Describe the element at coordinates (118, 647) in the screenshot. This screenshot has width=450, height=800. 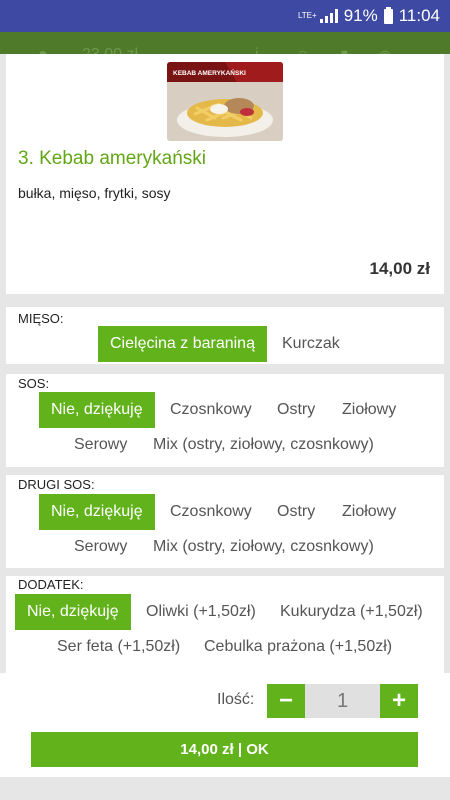
I see `option-dodatek-ser-feta: Ser feta (+1,50zł)` at that location.